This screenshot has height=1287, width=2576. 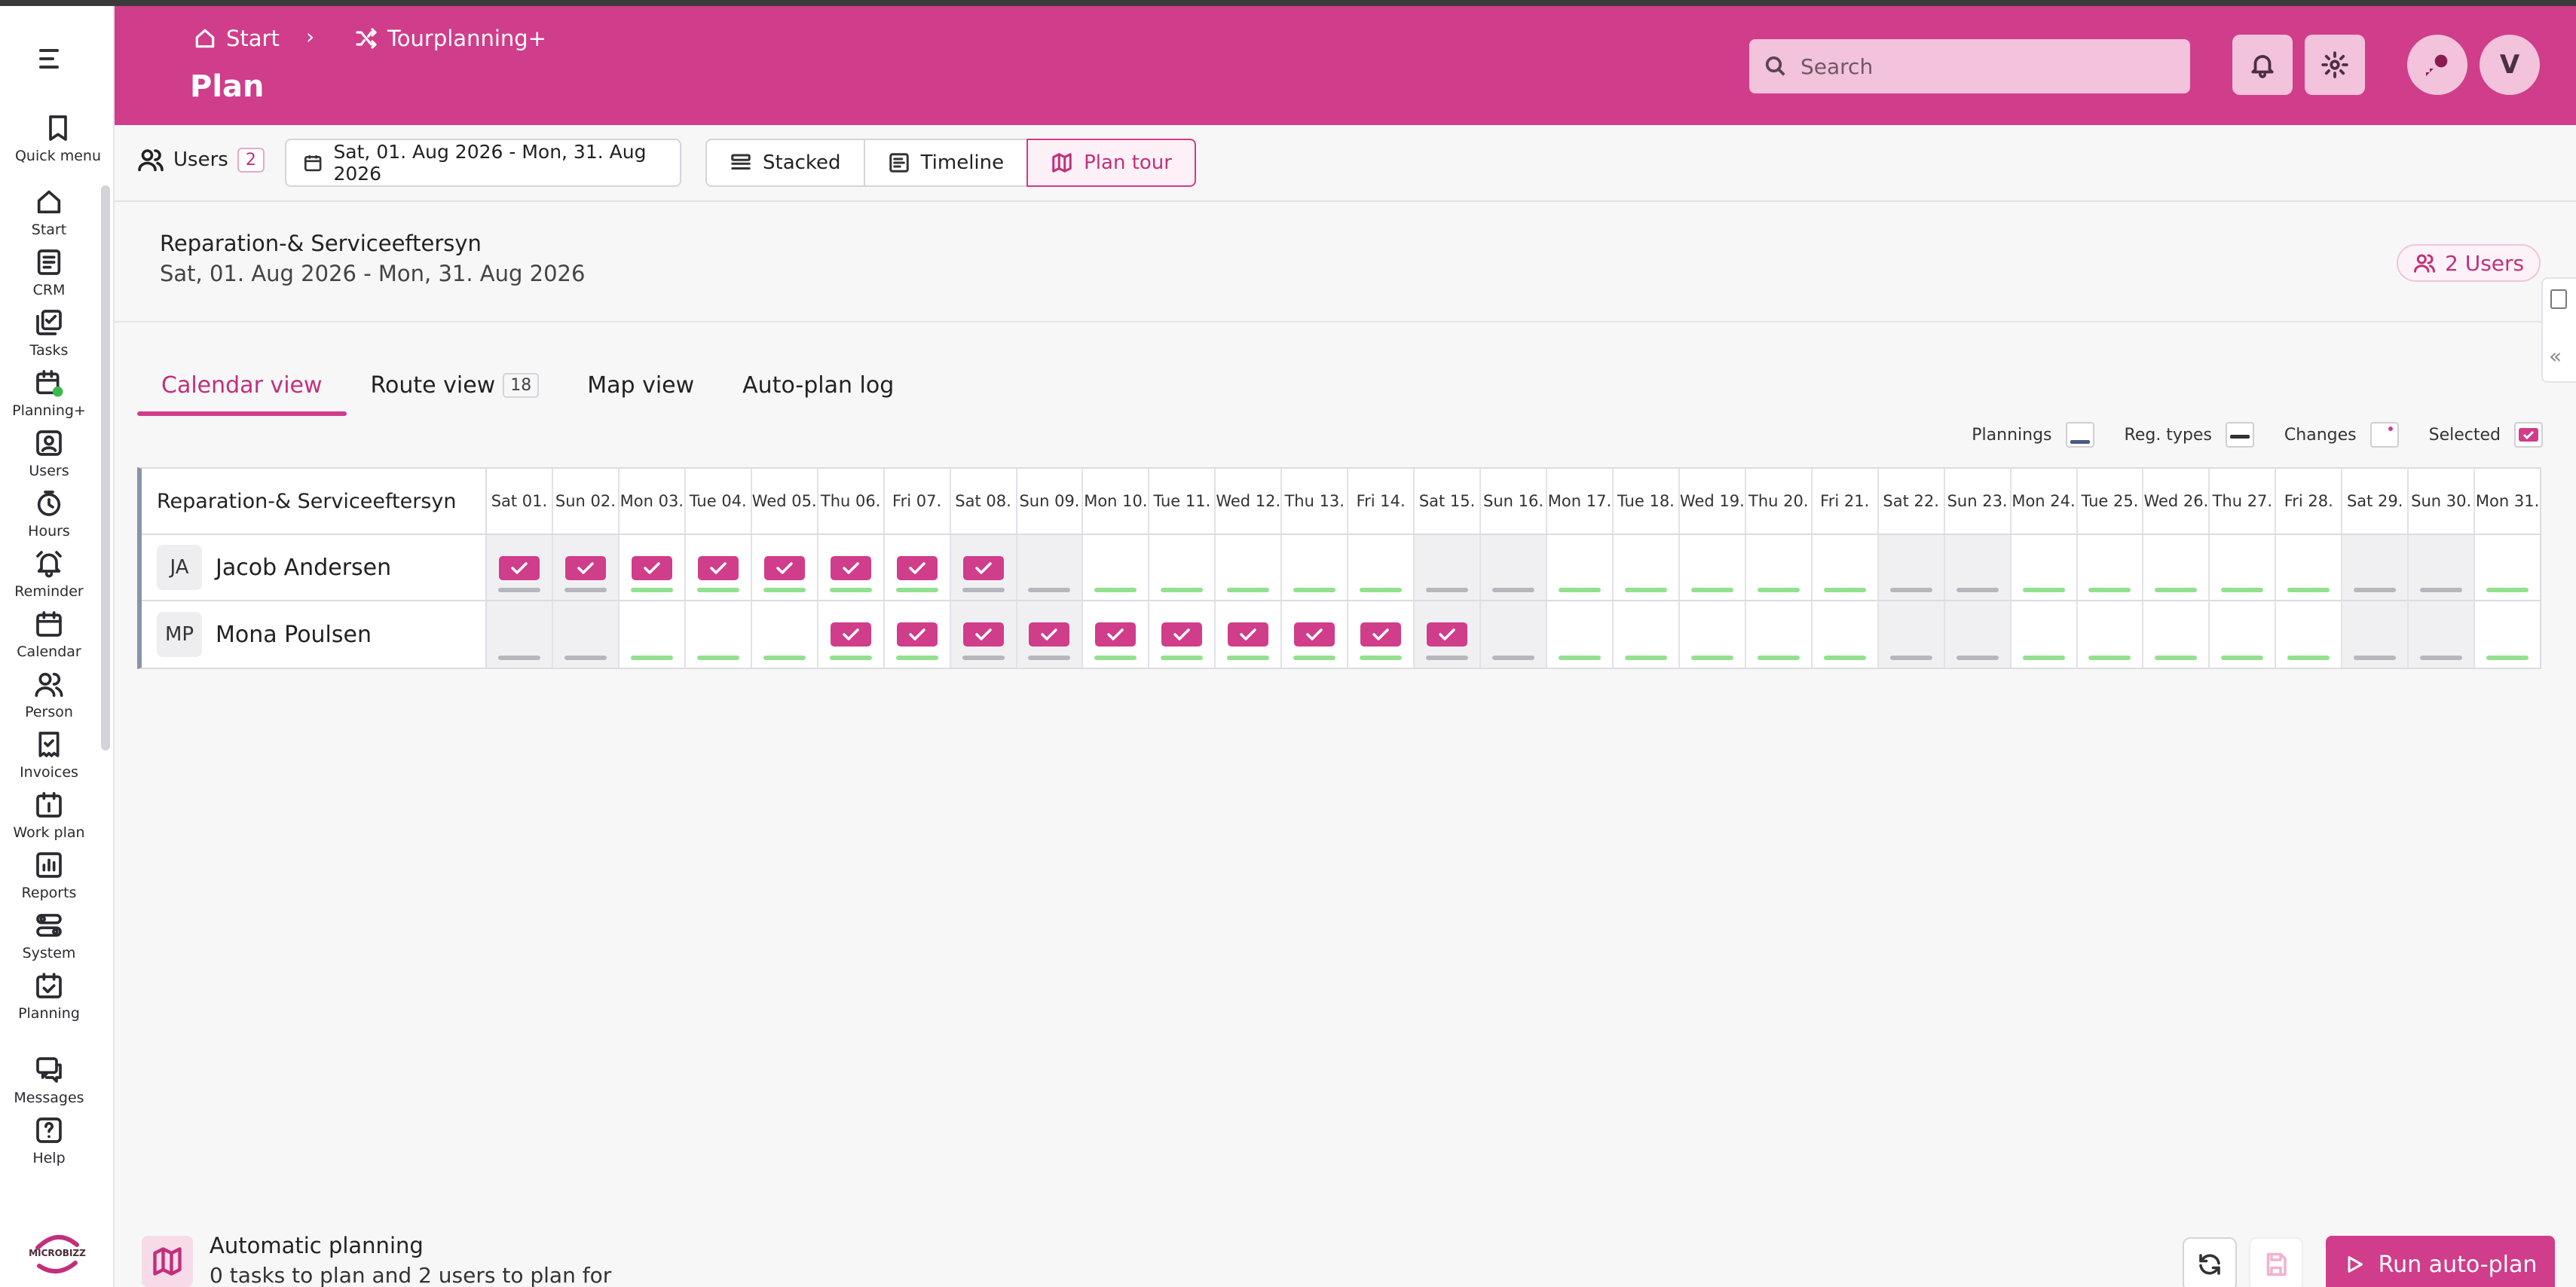 I want to click on users-pill-button: 2 Users, so click(x=2469, y=263).